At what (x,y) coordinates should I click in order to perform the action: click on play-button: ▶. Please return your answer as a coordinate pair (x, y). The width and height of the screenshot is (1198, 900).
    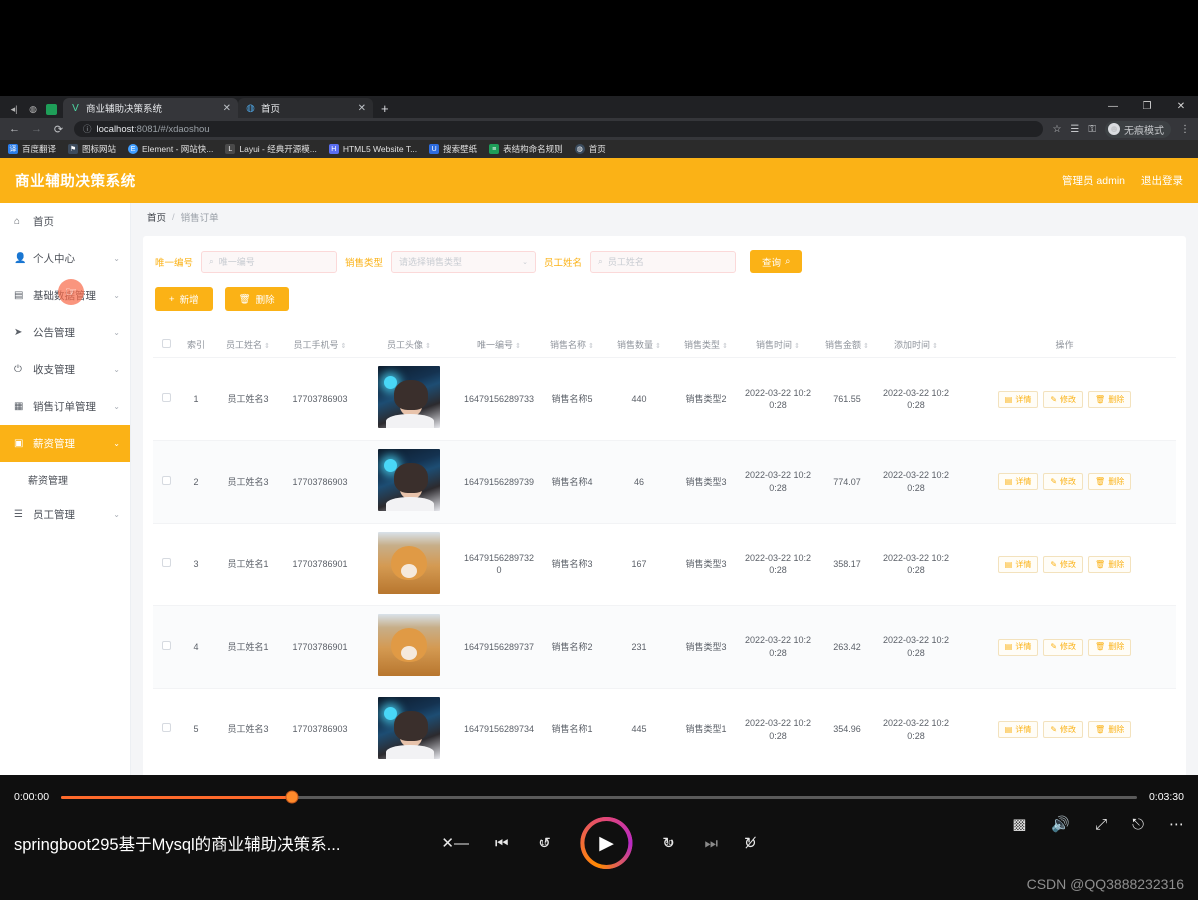
    Looking at the image, I should click on (606, 843).